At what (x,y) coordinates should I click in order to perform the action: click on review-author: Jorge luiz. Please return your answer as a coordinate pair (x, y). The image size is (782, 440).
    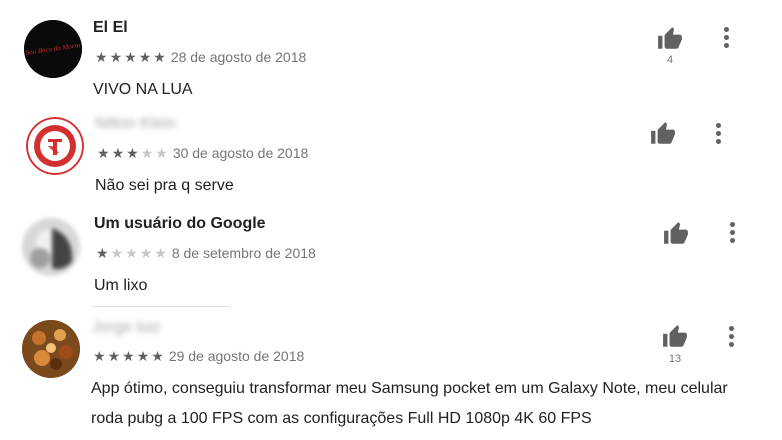
    Looking at the image, I should click on (126, 327).